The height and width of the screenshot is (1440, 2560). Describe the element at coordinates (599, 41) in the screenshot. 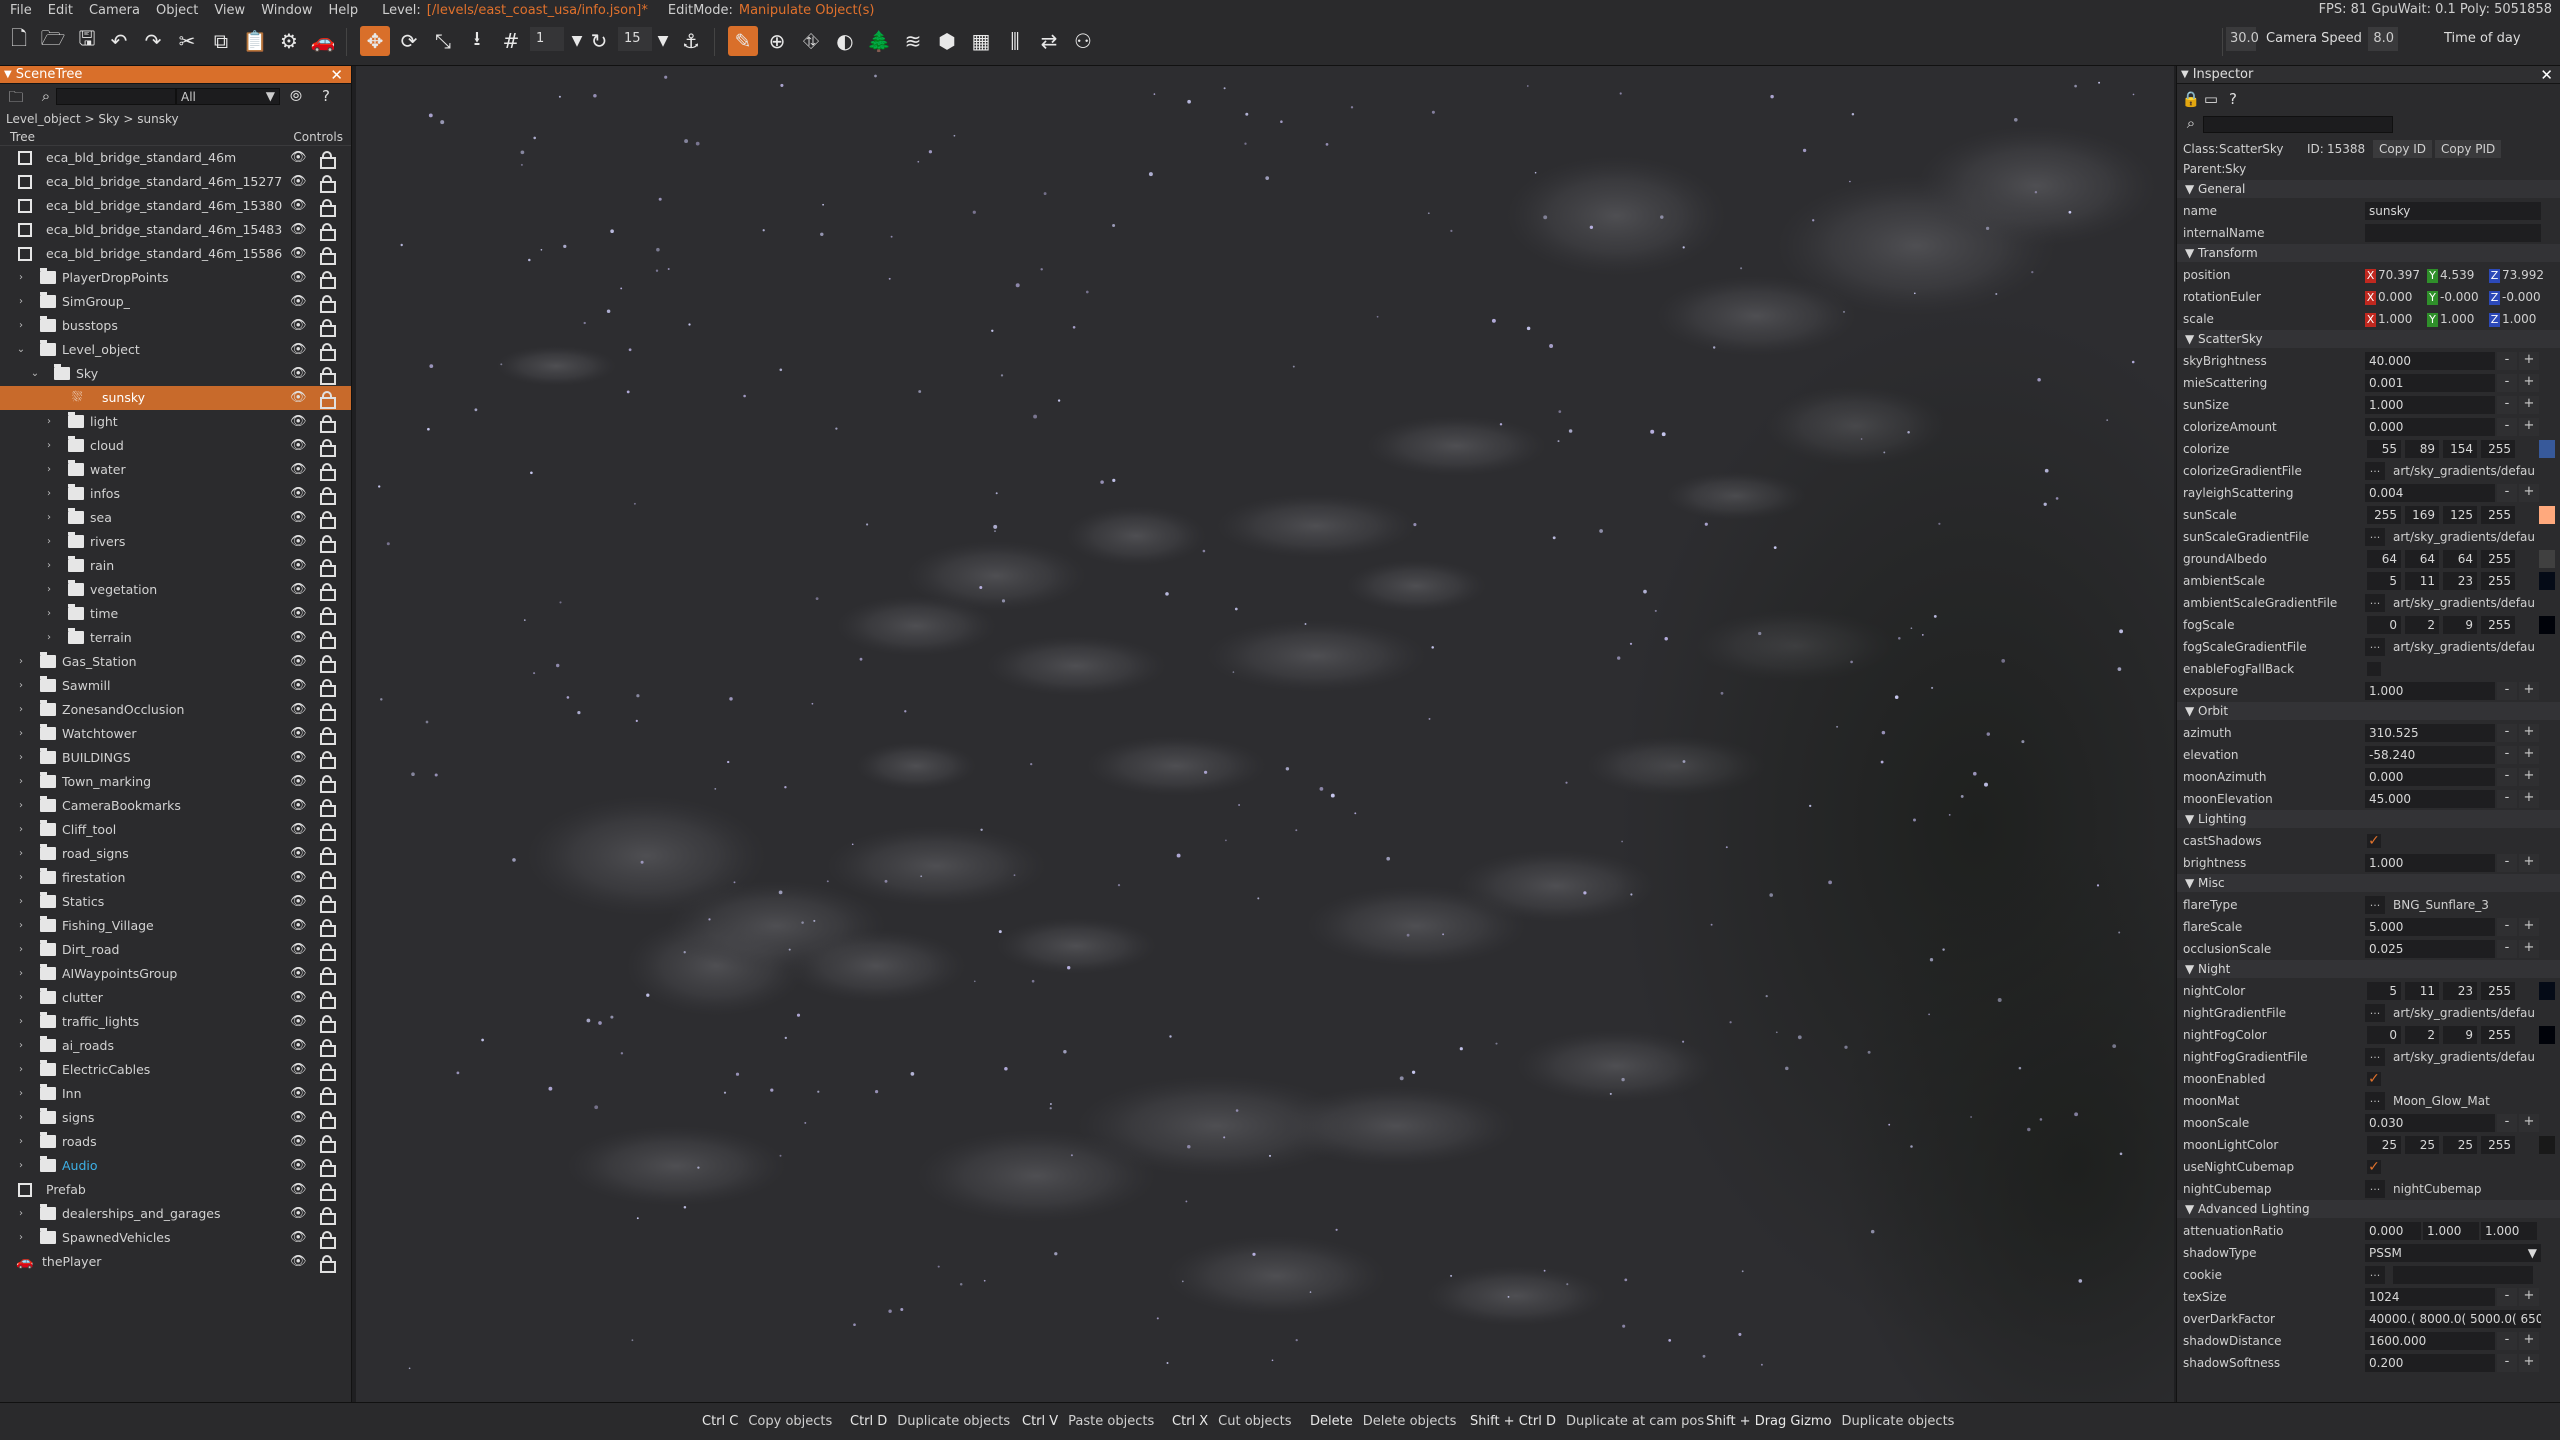

I see `rotation-snap-icon: ↻` at that location.